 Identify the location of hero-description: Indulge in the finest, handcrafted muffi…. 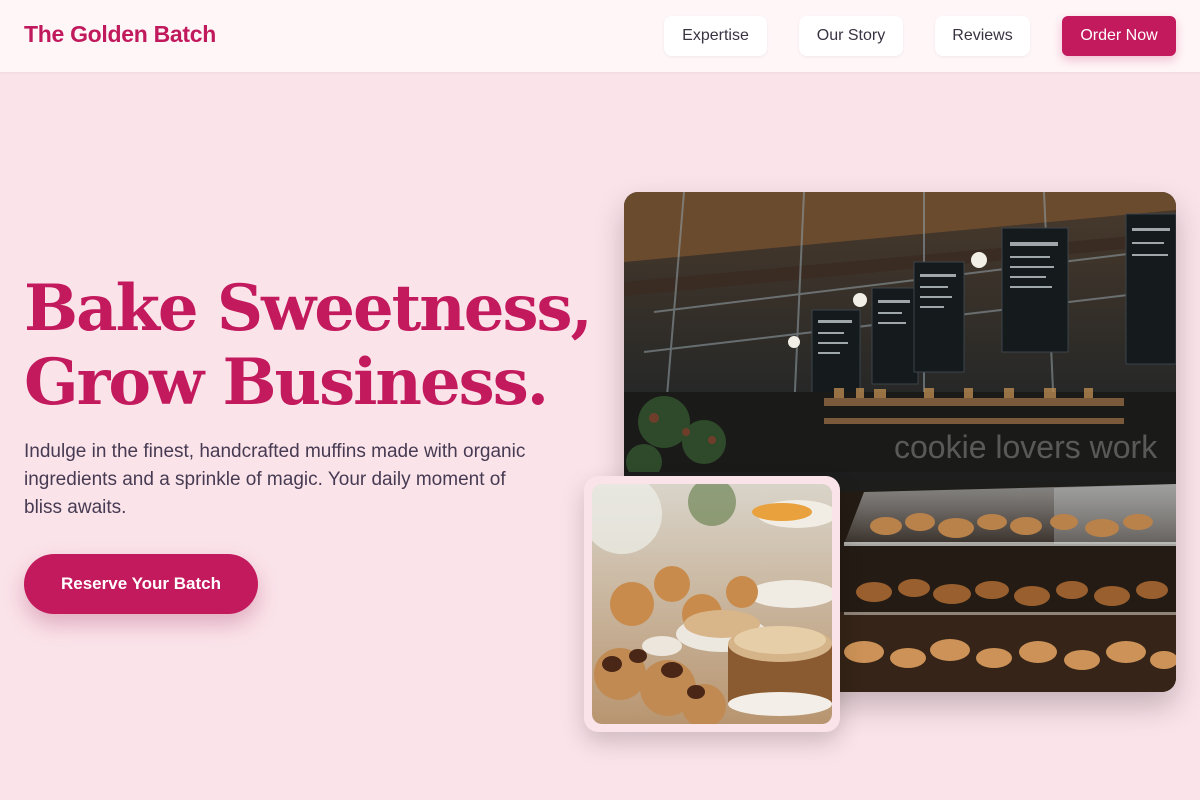
(275, 479).